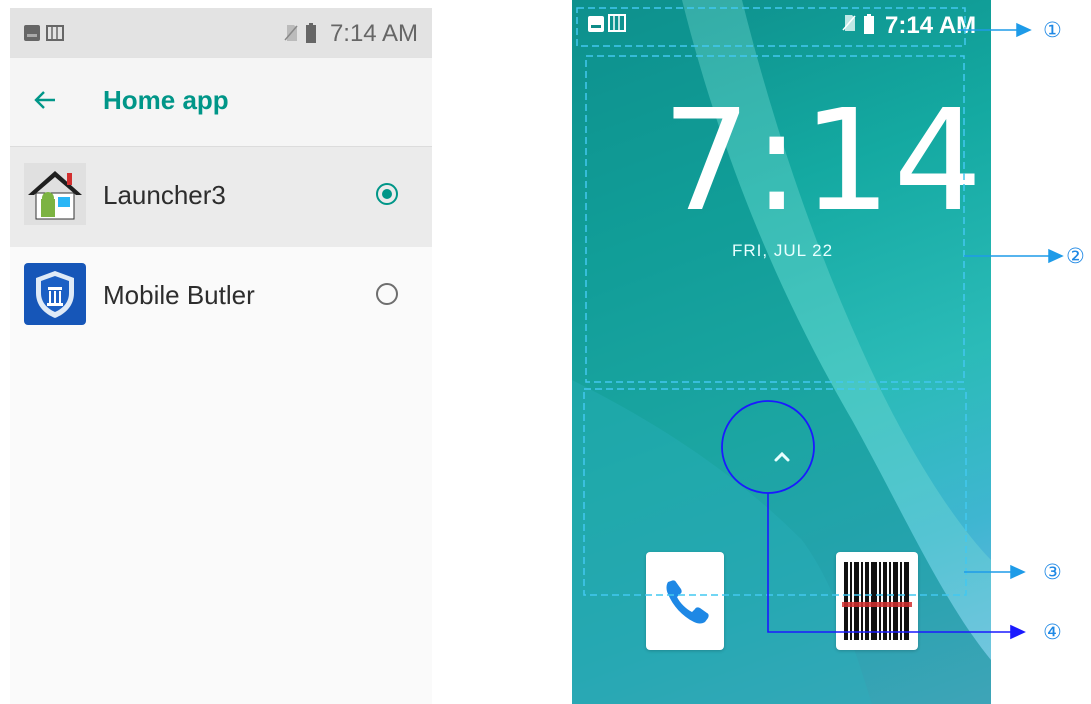 This screenshot has height=704, width=1091. What do you see at coordinates (387, 294) in the screenshot?
I see `radio-unselected` at bounding box center [387, 294].